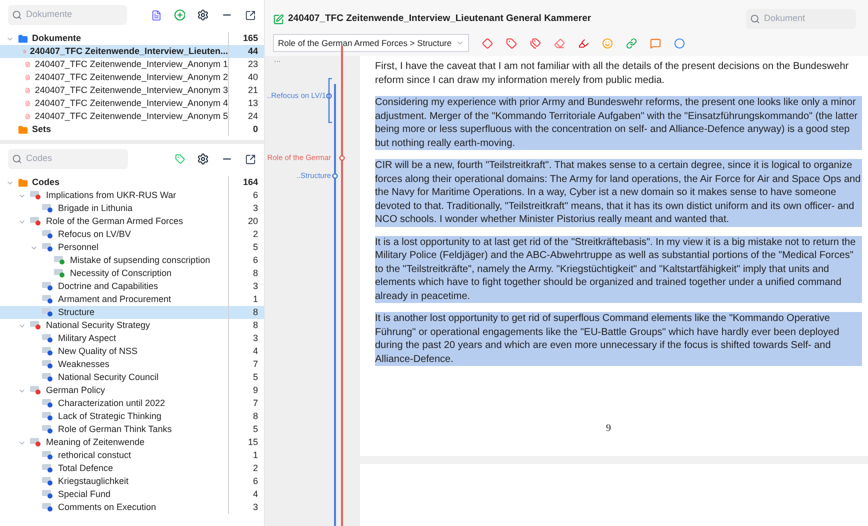 This screenshot has width=868, height=526. Describe the element at coordinates (87, 338) in the screenshot. I see `row-label: Military Aspect` at that location.